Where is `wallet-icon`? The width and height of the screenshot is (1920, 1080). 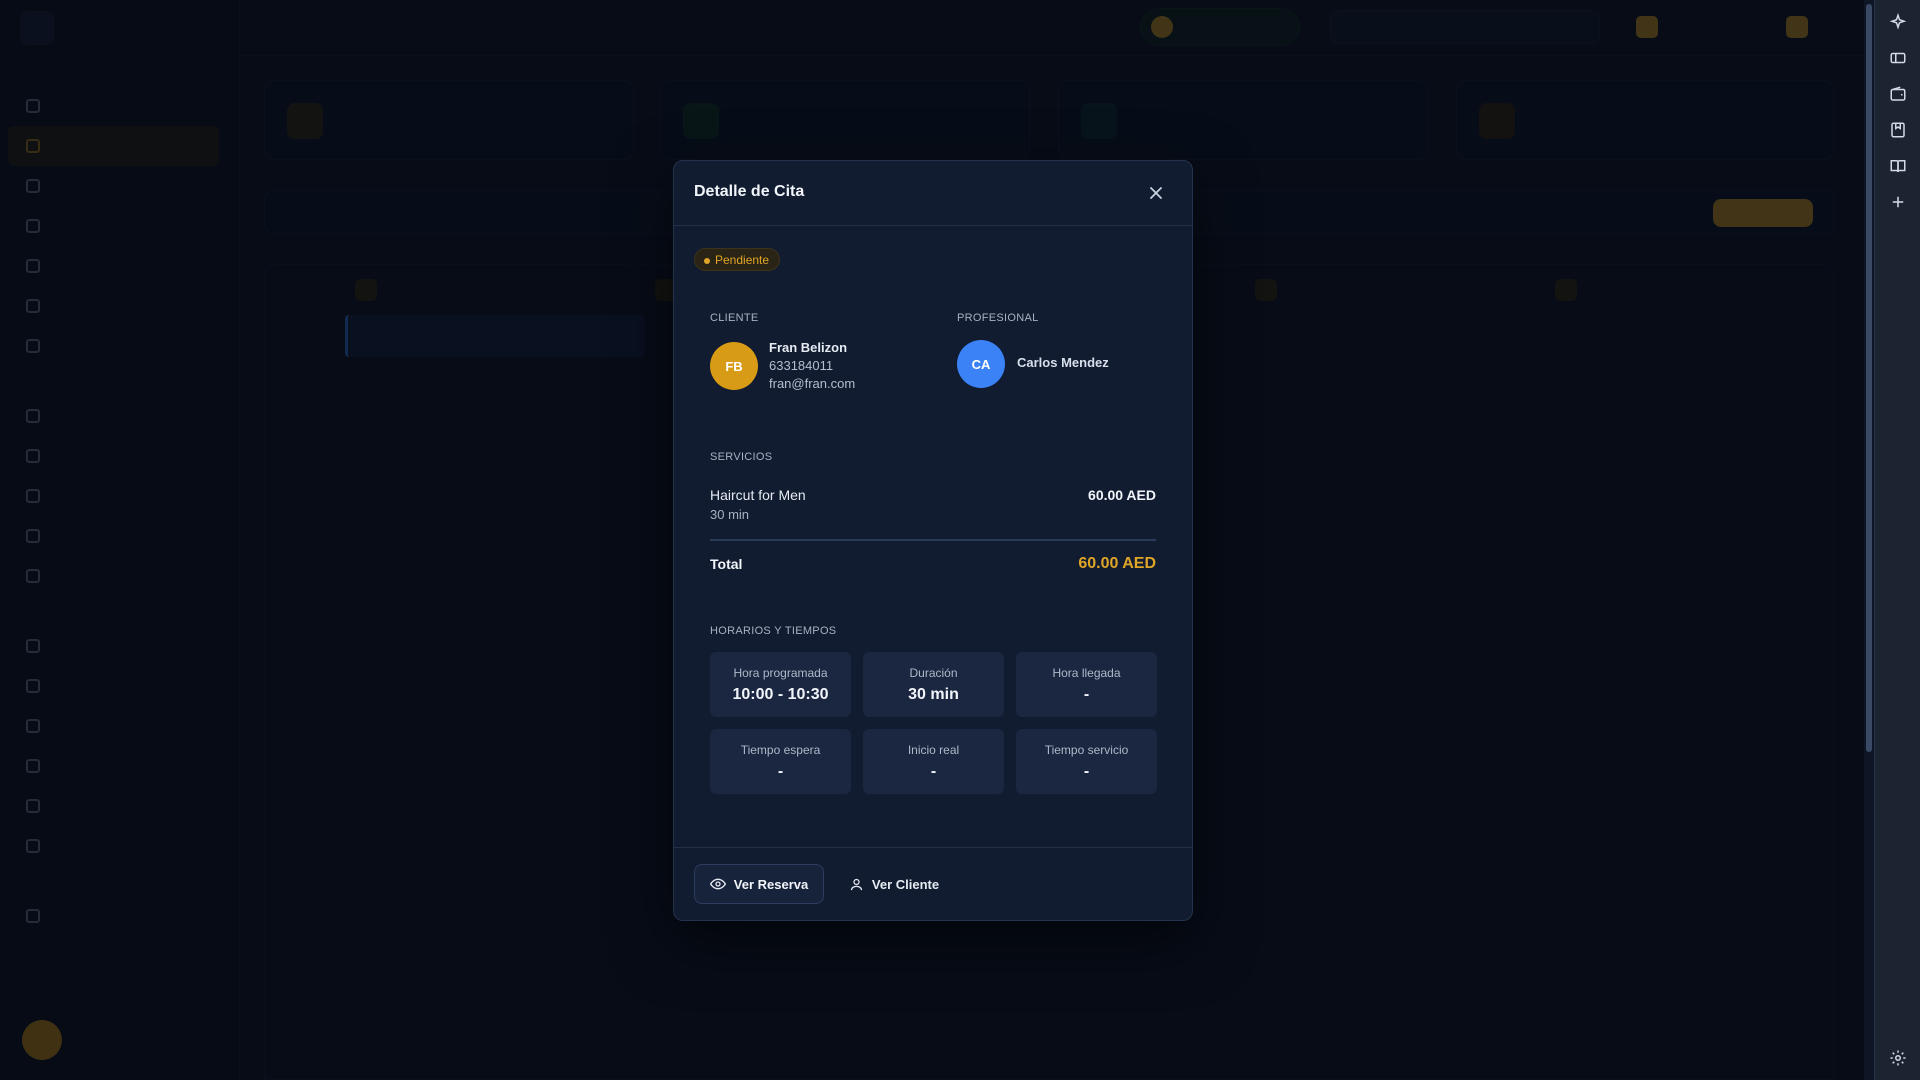
wallet-icon is located at coordinates (1898, 94).